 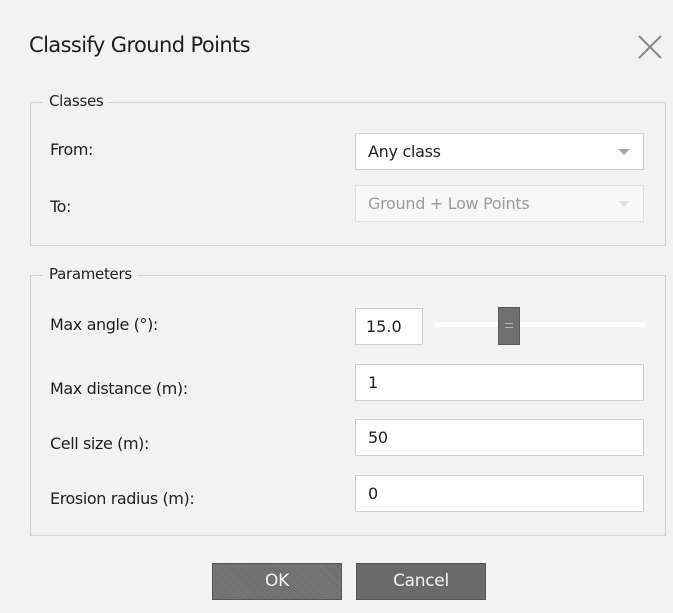 I want to click on max-angle-label: Max angle (°):, so click(x=104, y=324).